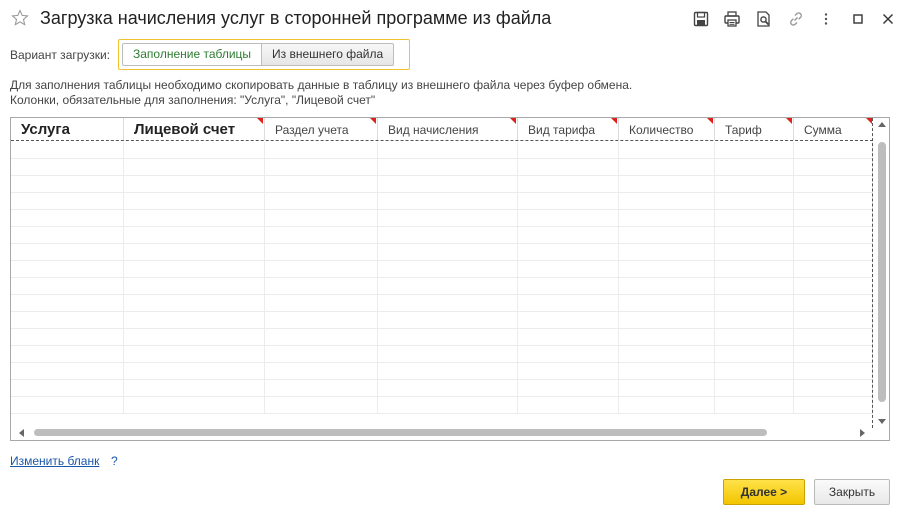  What do you see at coordinates (568, 129) in the screenshot?
I see `column-header-tariff-type: Вид тарифа` at bounding box center [568, 129].